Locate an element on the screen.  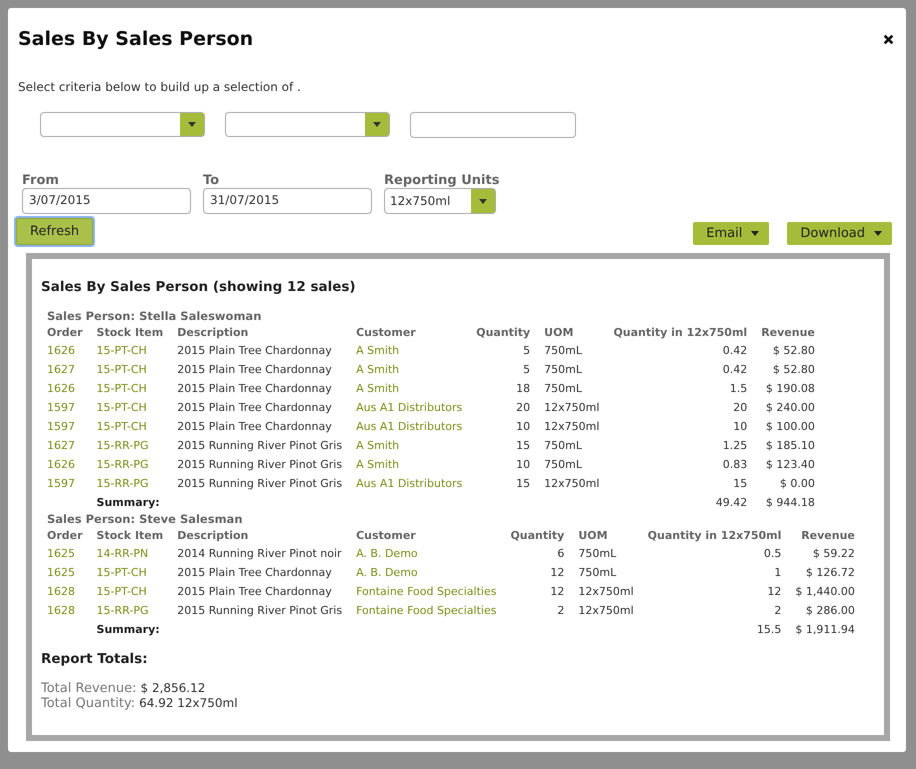
report-title: Sales By Sales Person (showing 12 sales) is located at coordinates (199, 287).